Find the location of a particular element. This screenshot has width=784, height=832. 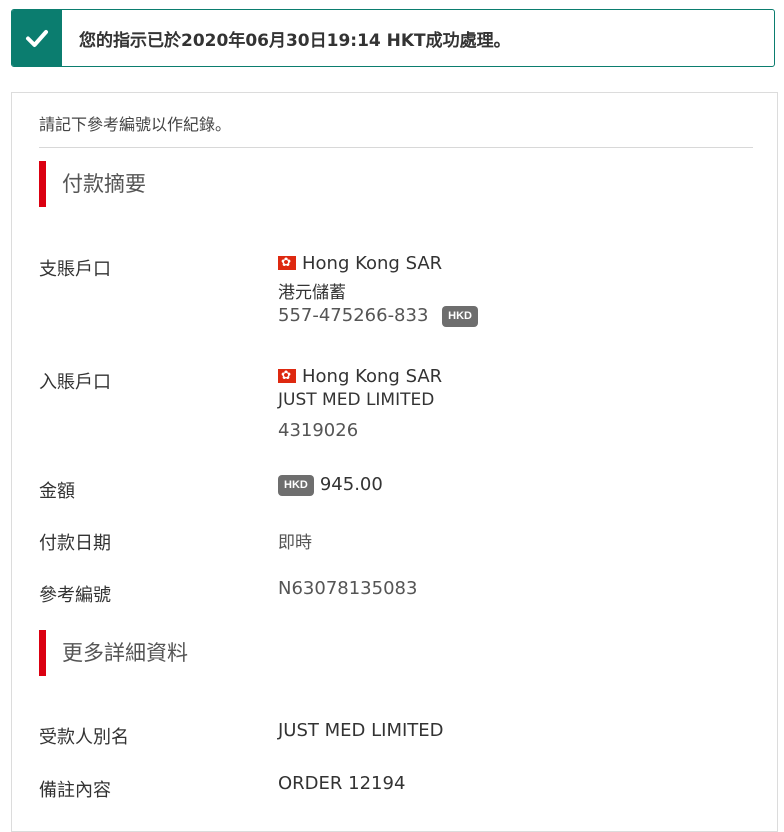

payee-alias-label: 受款人別名 is located at coordinates (84, 737).